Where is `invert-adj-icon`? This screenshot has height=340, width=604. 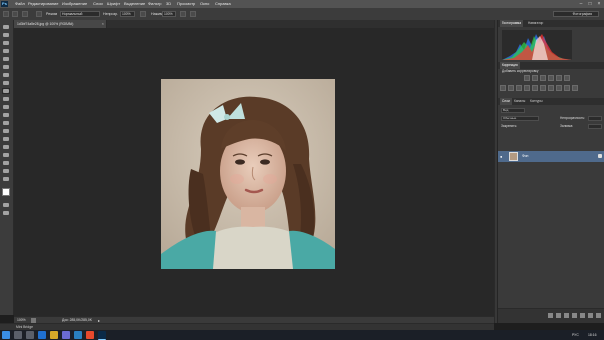
invert-adj-icon is located at coordinates (543, 88).